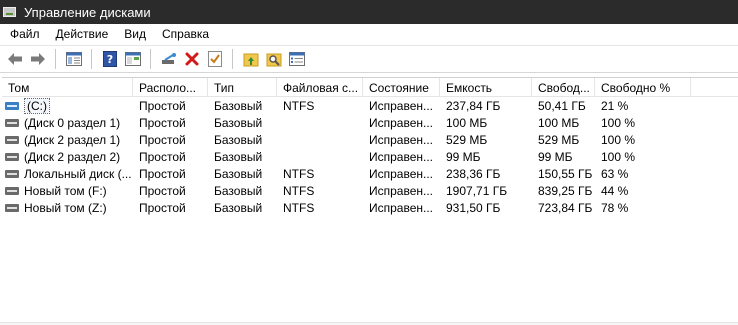 The width and height of the screenshot is (738, 325). What do you see at coordinates (559, 139) in the screenshot?
I see `free-space-cell: 529 МБ` at bounding box center [559, 139].